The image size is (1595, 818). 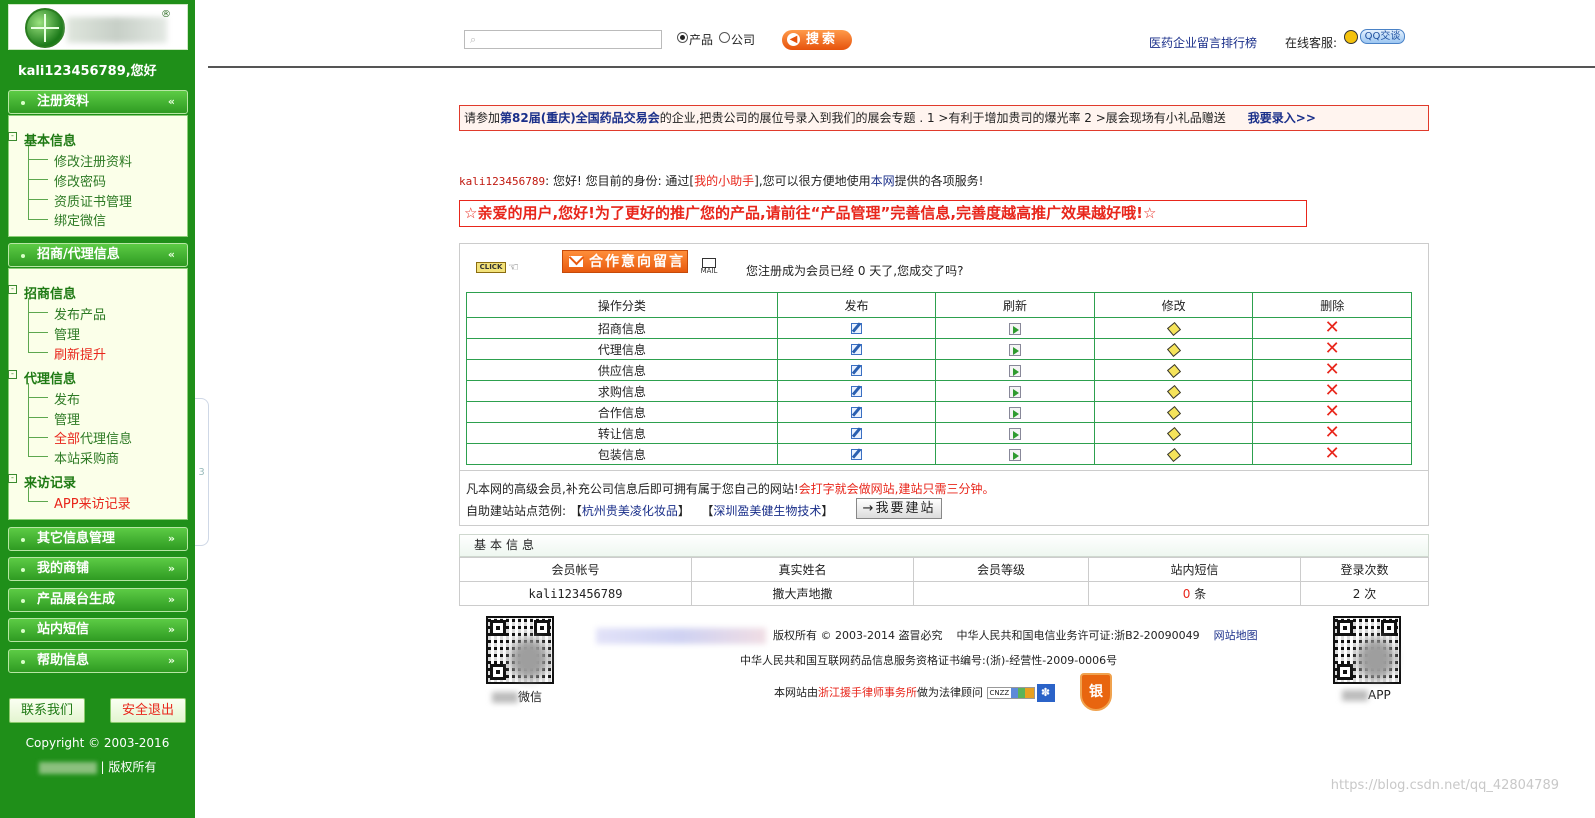 What do you see at coordinates (93, 200) in the screenshot?
I see `link-certificates: 资质证书管理` at bounding box center [93, 200].